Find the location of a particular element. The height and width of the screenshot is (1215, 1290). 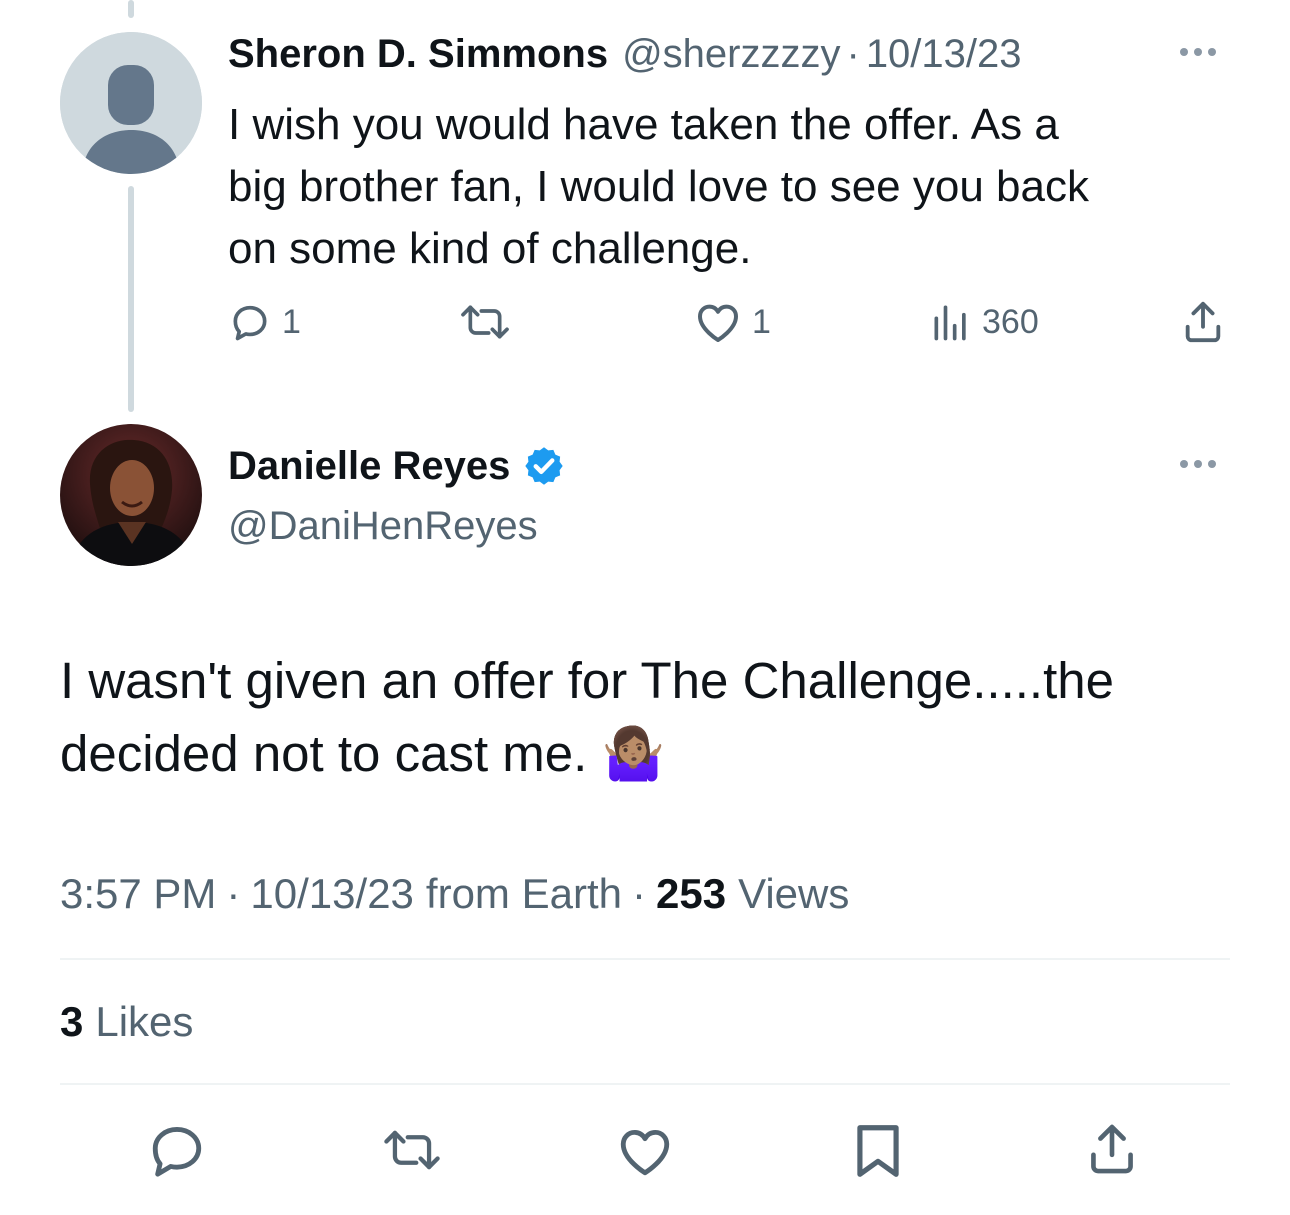

reply-author-avatar is located at coordinates (131, 103).